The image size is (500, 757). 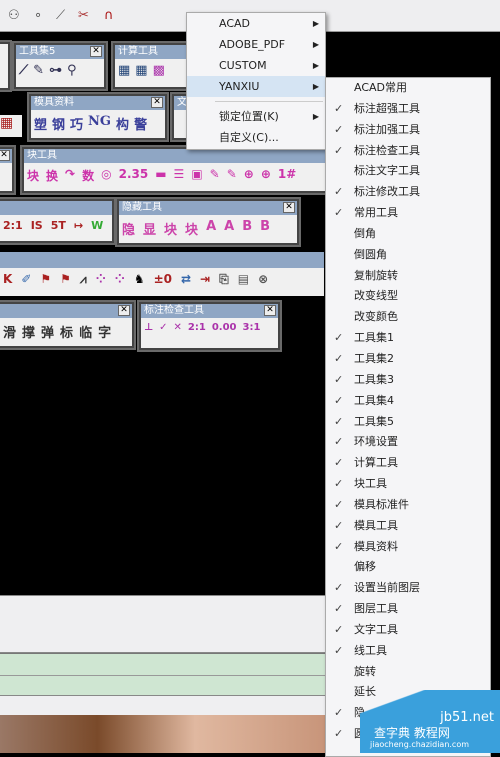 I want to click on submenu-item: ✓ 工具集2, so click(x=408, y=359).